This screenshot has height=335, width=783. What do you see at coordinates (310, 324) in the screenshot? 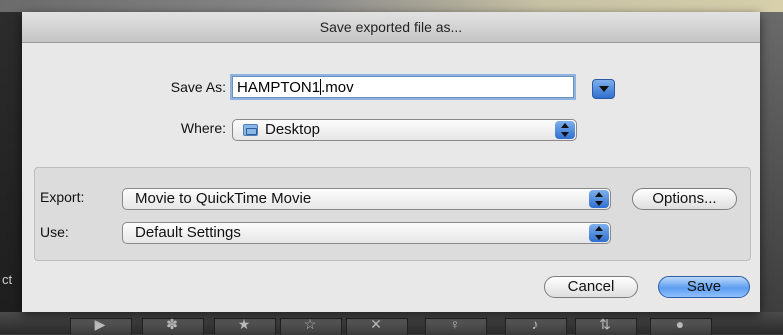
I see `star-outline-icon: ☆` at bounding box center [310, 324].